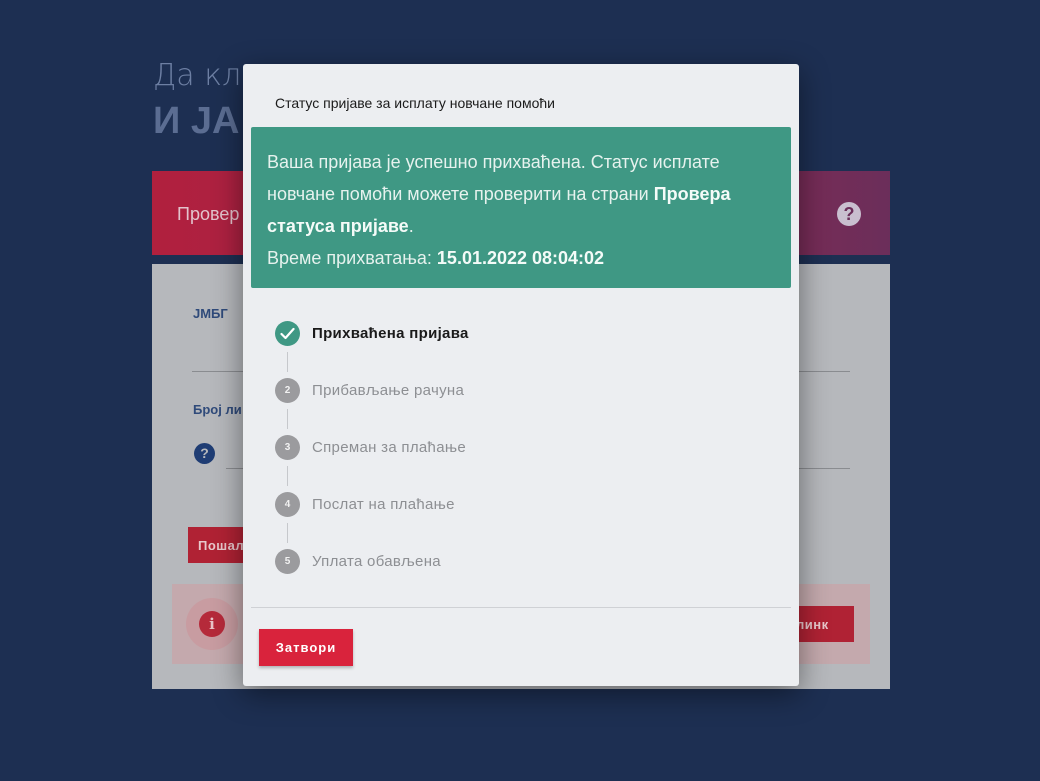  I want to click on step-label: Прихваћена пријава, so click(390, 333).